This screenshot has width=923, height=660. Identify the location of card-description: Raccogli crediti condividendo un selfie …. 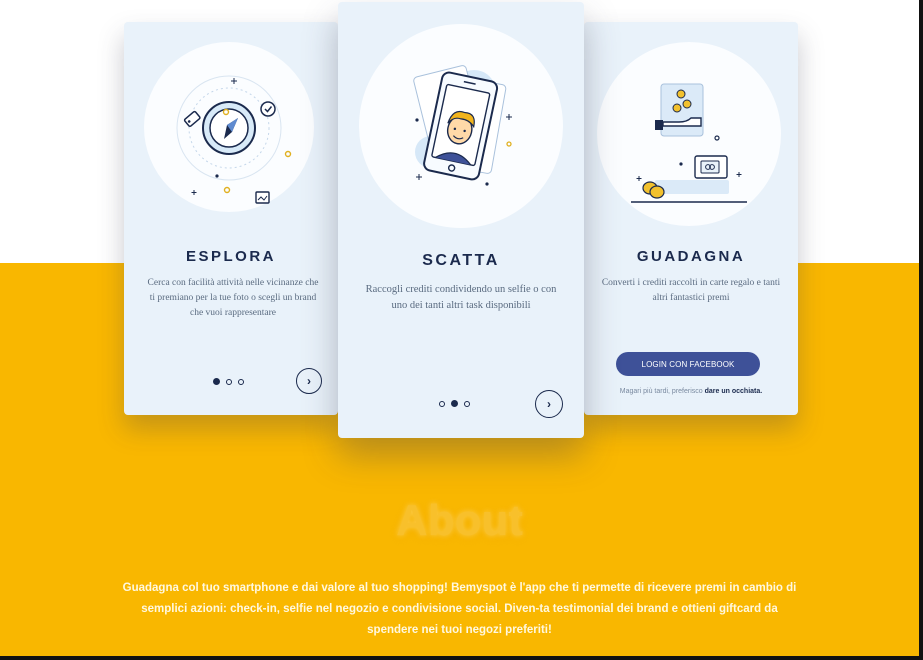
(461, 297).